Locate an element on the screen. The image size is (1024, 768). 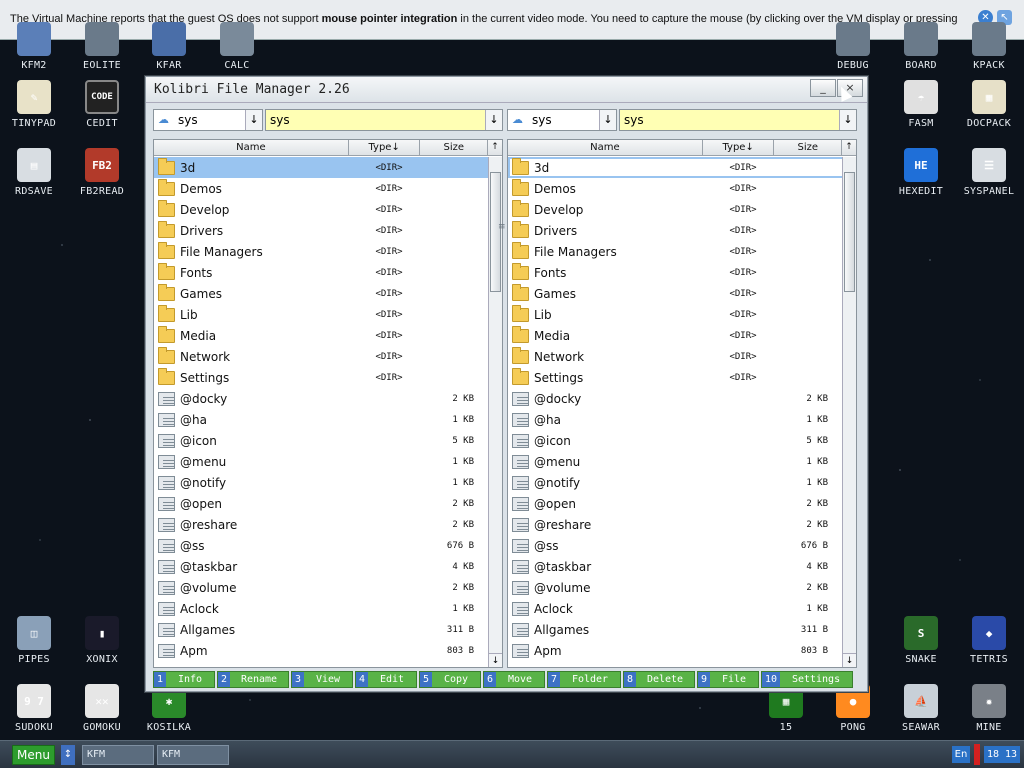
desktop-icon-board: BOARD is located at coordinates (921, 46).